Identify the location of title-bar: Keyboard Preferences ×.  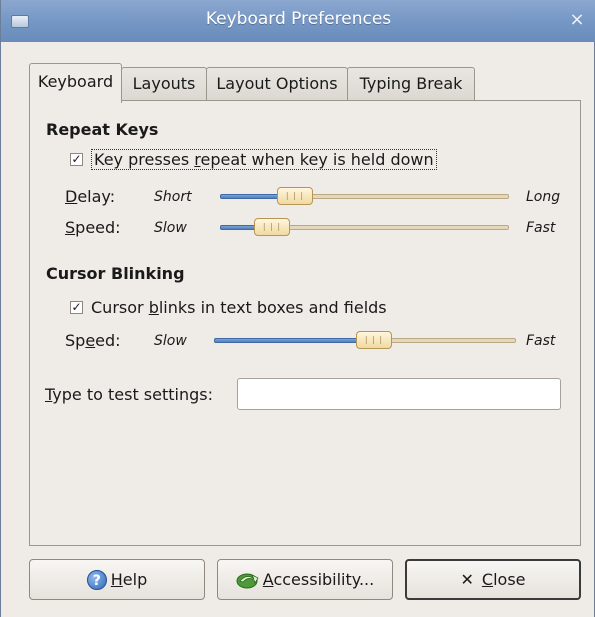
(298, 21).